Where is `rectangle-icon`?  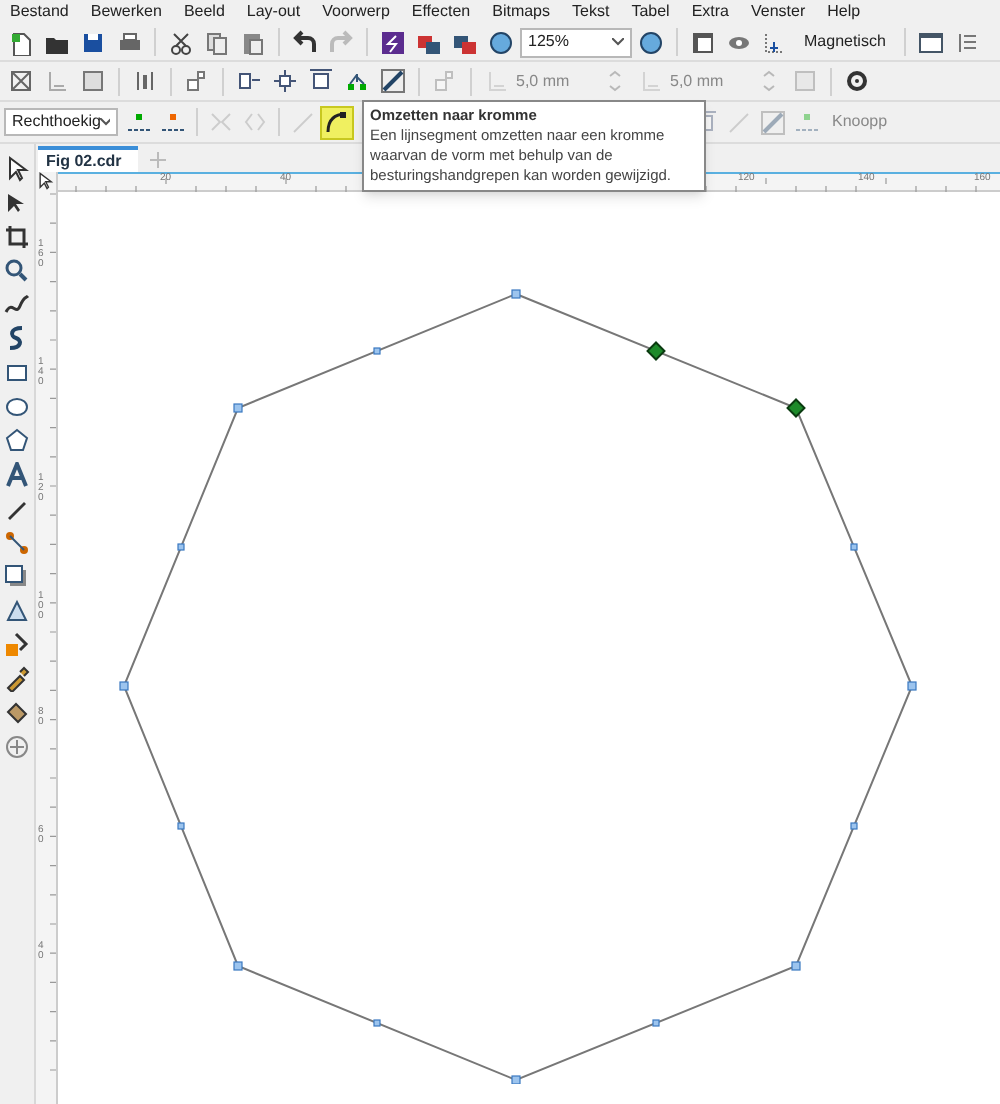 rectangle-icon is located at coordinates (17, 373).